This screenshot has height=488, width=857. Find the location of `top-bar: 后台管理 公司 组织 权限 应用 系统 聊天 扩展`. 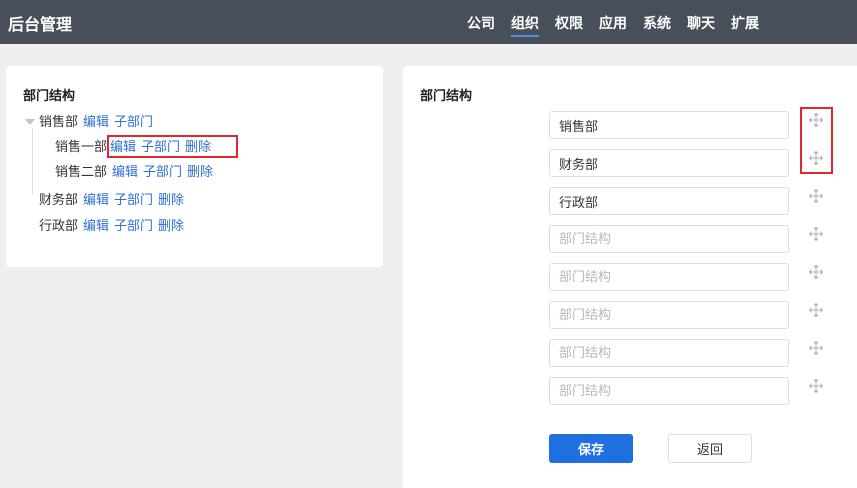

top-bar: 后台管理 公司 组织 权限 应用 系统 聊天 扩展 is located at coordinates (428, 22).